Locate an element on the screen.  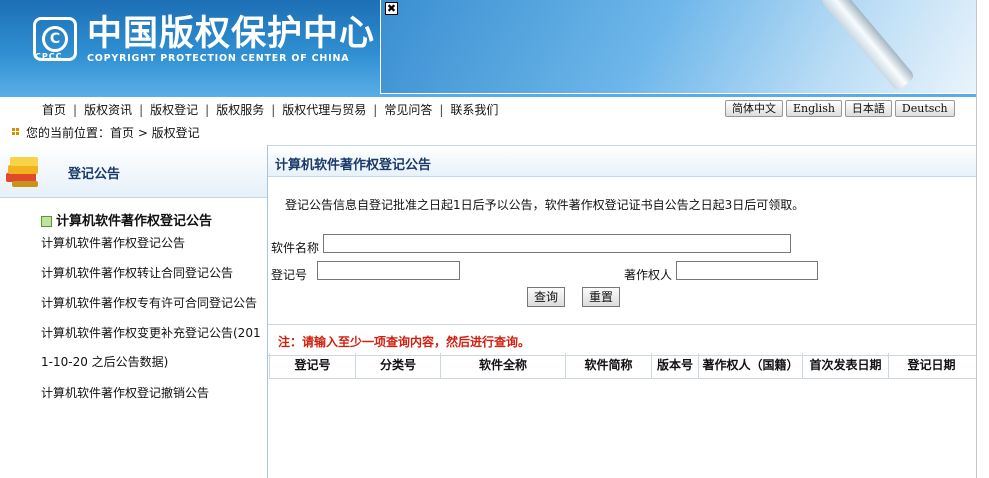
hint-panel: 注：请输入至少一项查询内容，然后进行查询。 is located at coordinates (622, 340).